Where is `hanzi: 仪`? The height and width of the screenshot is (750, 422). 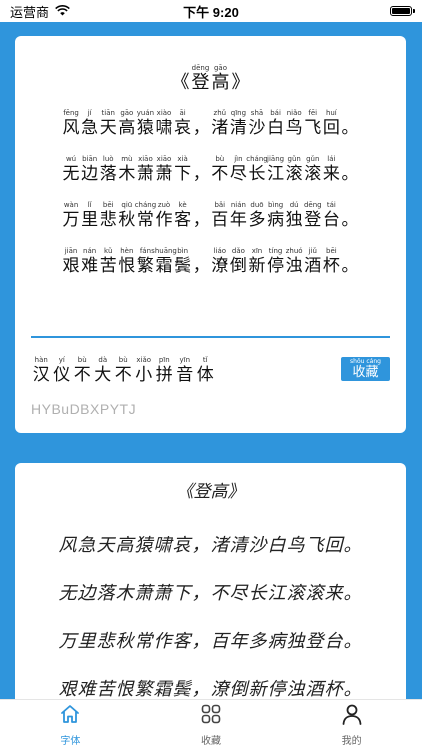
hanzi: 仪 is located at coordinates (62, 375).